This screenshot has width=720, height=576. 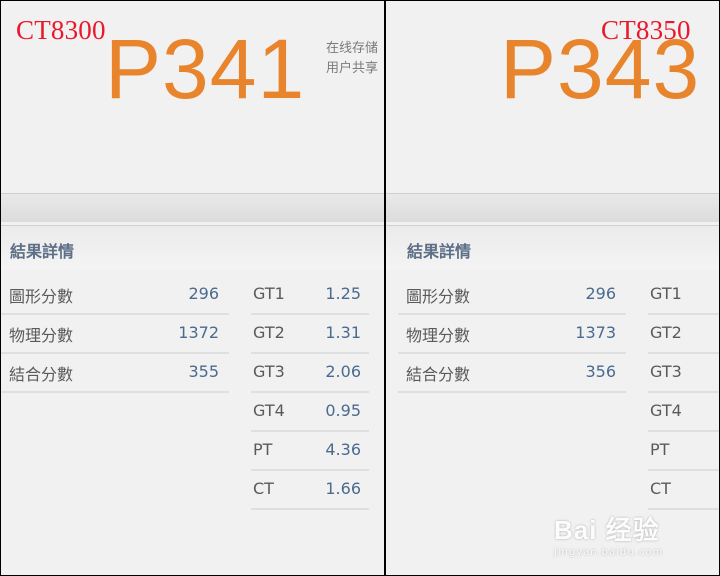 I want to click on intro-line: 在线存储, so click(x=352, y=48).